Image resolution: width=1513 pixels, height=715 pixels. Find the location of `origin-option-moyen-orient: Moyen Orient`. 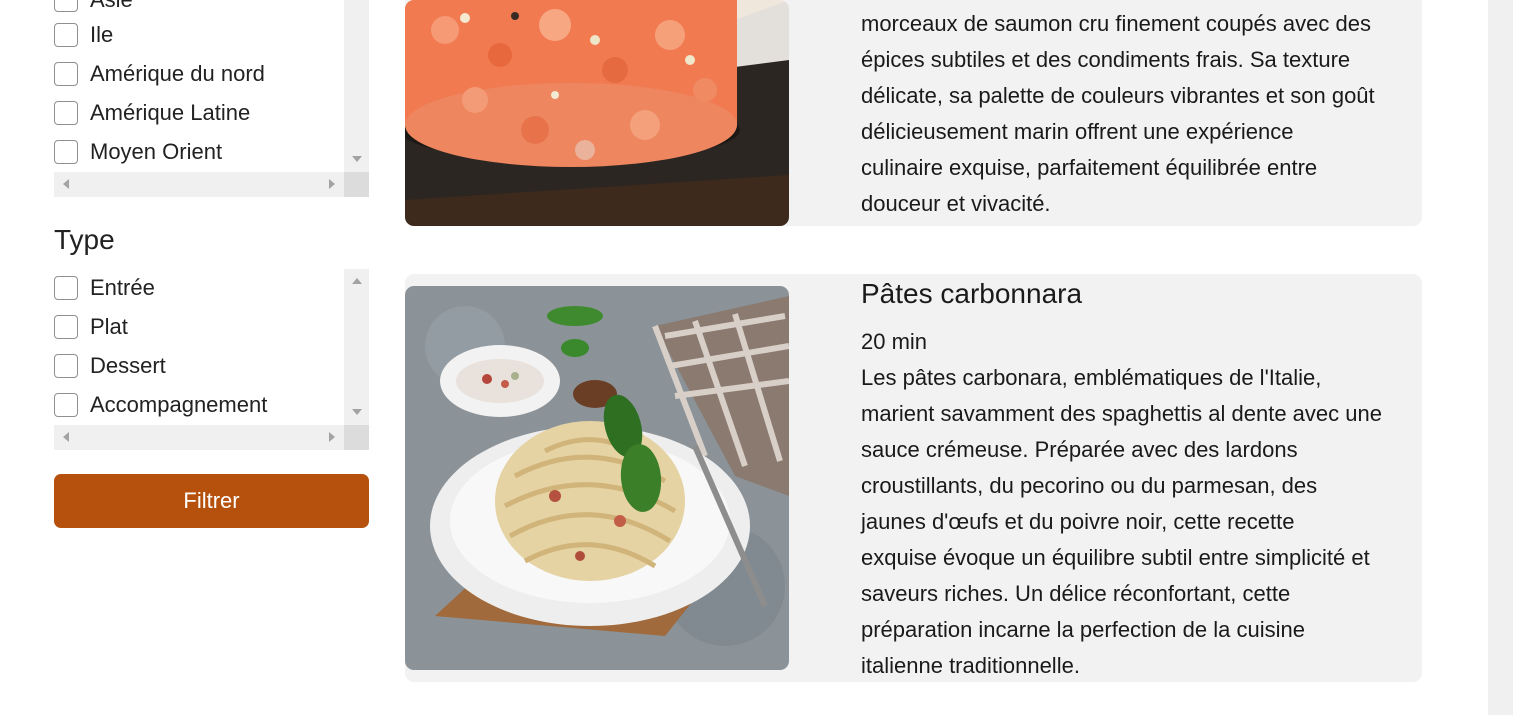

origin-option-moyen-orient: Moyen Orient is located at coordinates (138, 152).